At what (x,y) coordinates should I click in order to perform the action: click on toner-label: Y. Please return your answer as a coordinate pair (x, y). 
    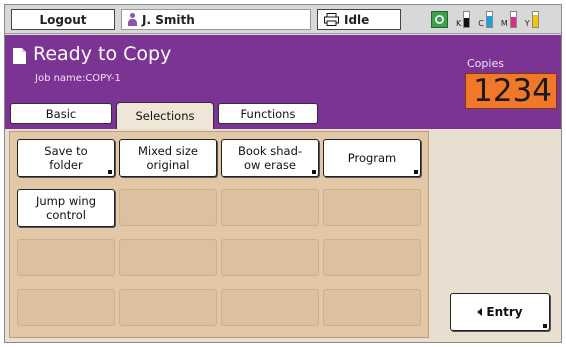
    Looking at the image, I should click on (527, 23).